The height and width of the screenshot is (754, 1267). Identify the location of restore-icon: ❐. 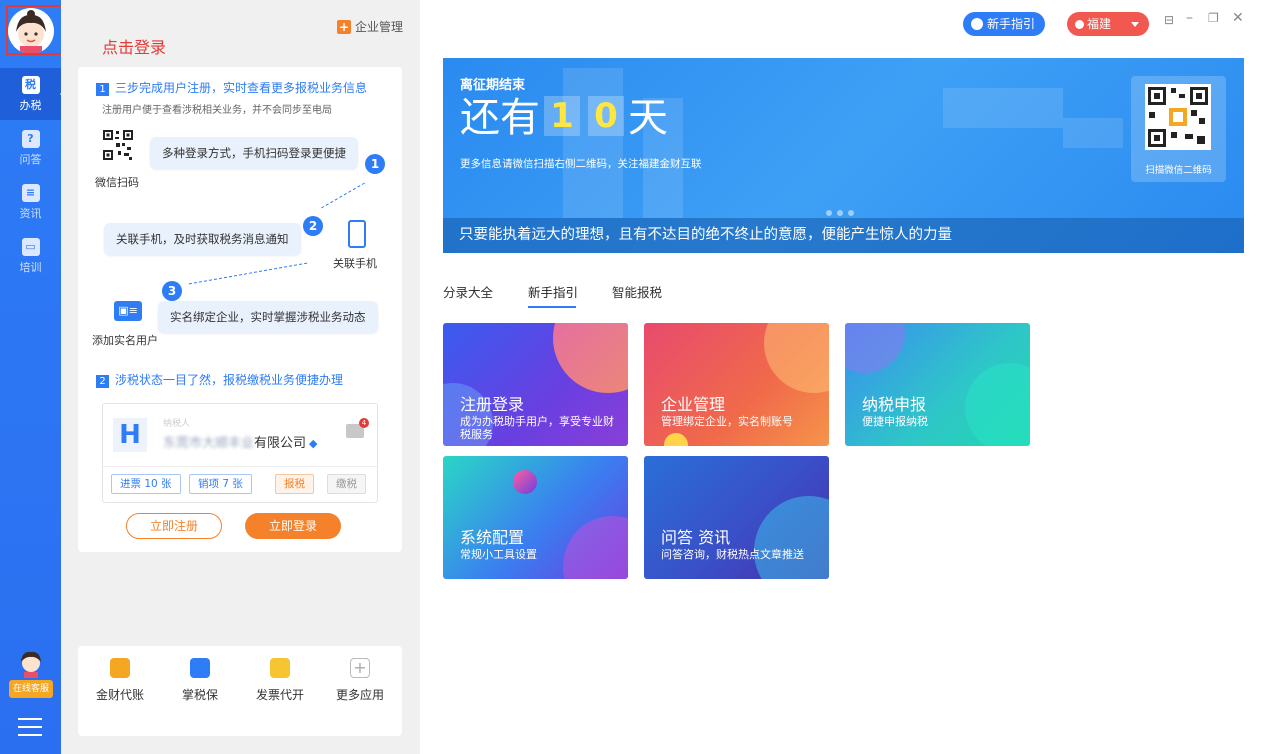
(1213, 18).